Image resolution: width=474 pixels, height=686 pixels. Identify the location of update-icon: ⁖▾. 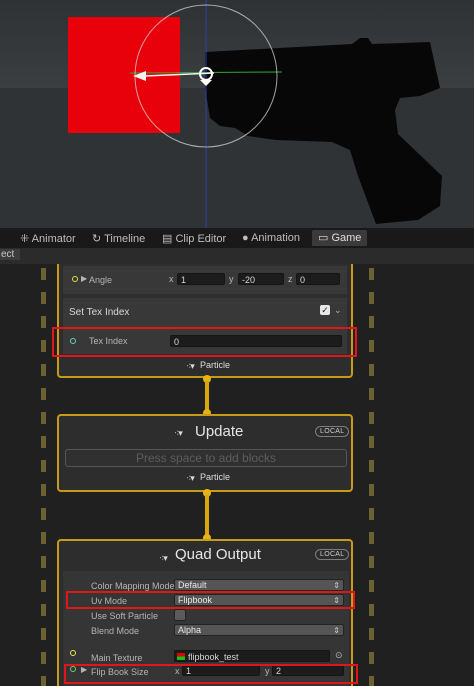
(178, 433).